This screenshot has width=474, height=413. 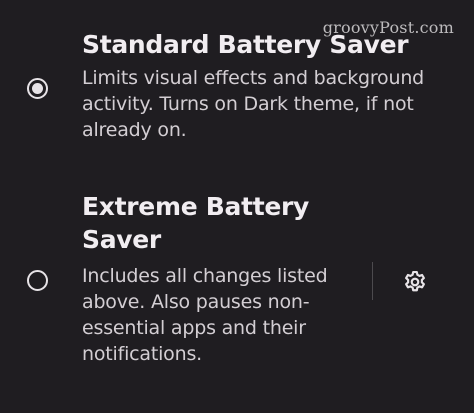 What do you see at coordinates (372, 281) in the screenshot?
I see `settings-divider` at bounding box center [372, 281].